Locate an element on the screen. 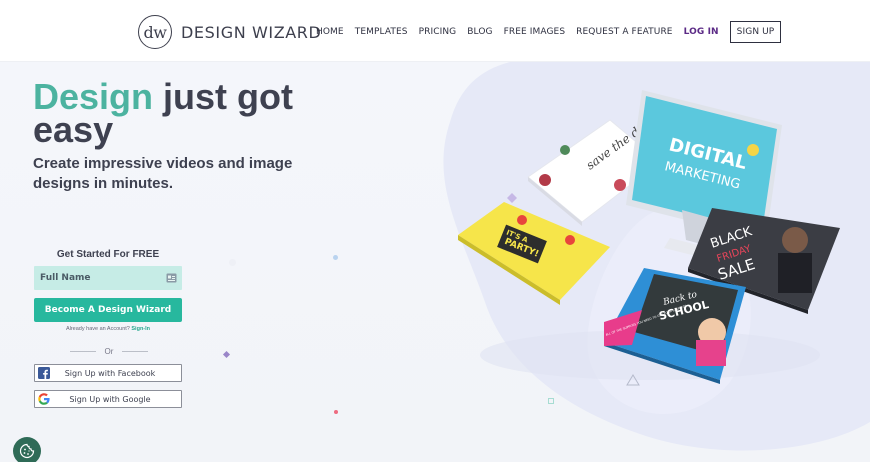  facebook-icon is located at coordinates (44, 373).